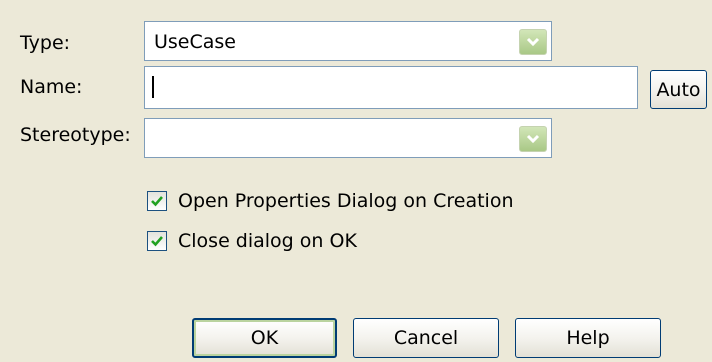  I want to click on stereotype-label: Stereotype:, so click(75, 135).